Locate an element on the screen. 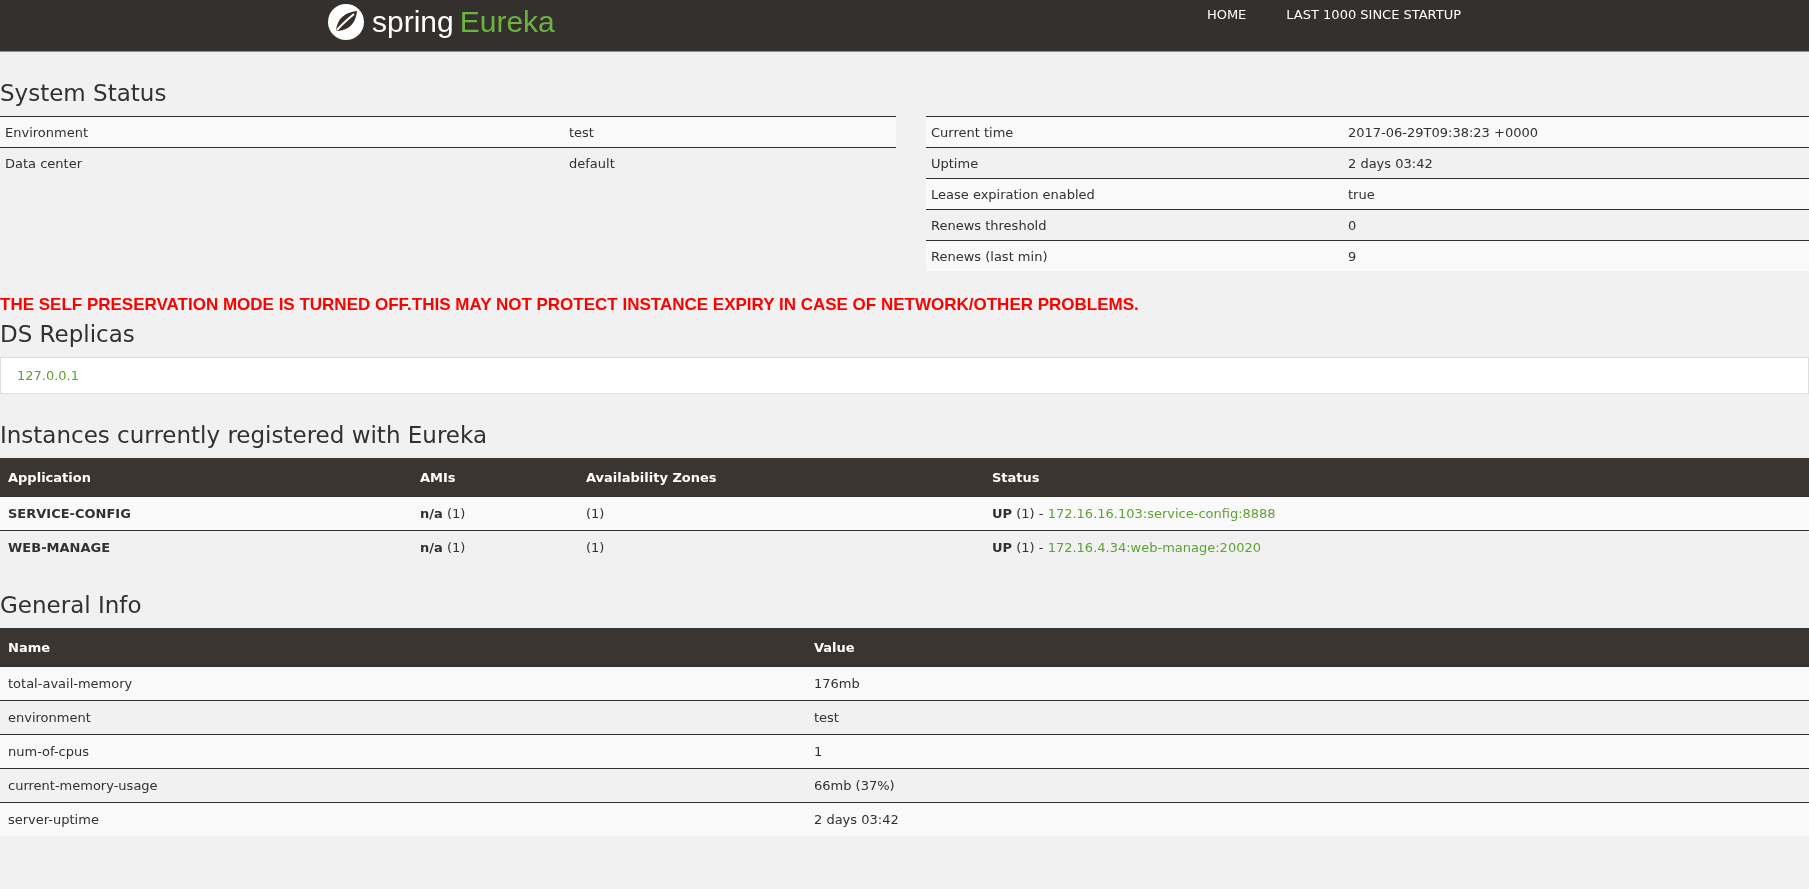 The height and width of the screenshot is (889, 1809). table-cell: Lease expiration enabled is located at coordinates (1134, 194).